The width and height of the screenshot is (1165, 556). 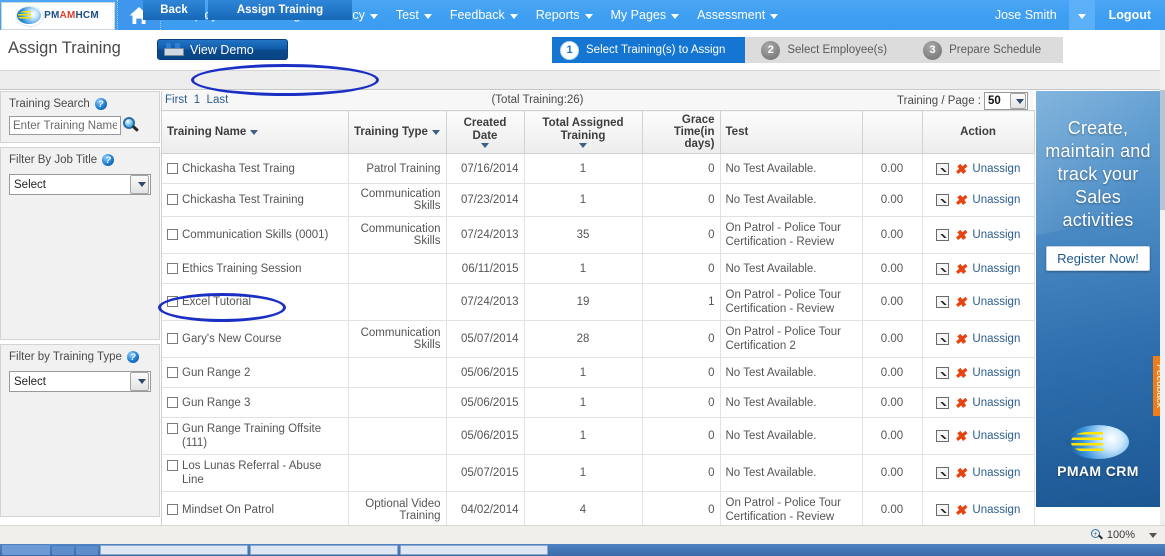 What do you see at coordinates (1006, 101) in the screenshot?
I see `per-page-select: 50` at bounding box center [1006, 101].